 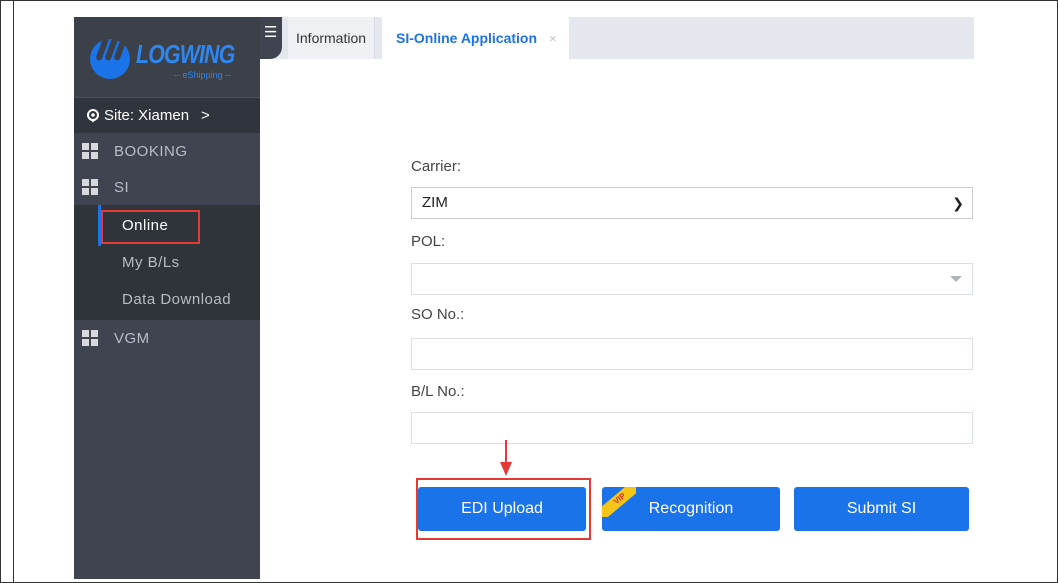 What do you see at coordinates (167, 187) in the screenshot?
I see `sidebar-item-si: SI` at bounding box center [167, 187].